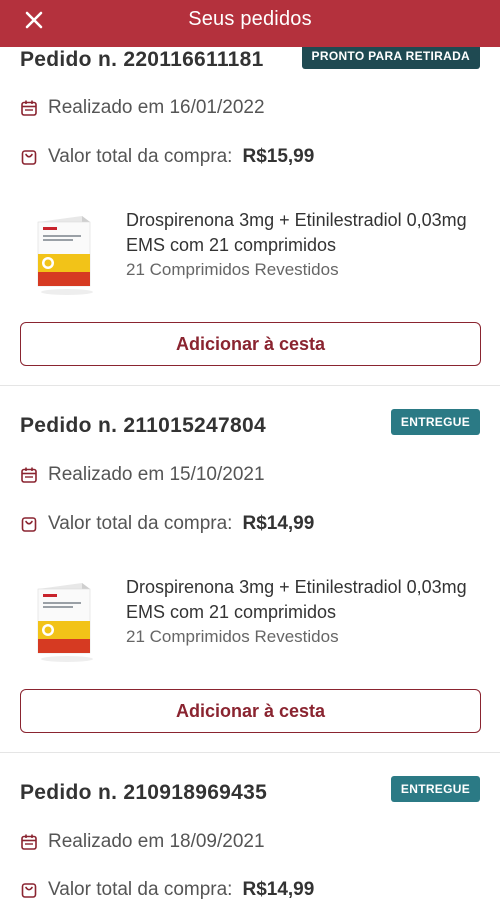 The height and width of the screenshot is (903, 500). I want to click on total-value: R$15,99, so click(278, 156).